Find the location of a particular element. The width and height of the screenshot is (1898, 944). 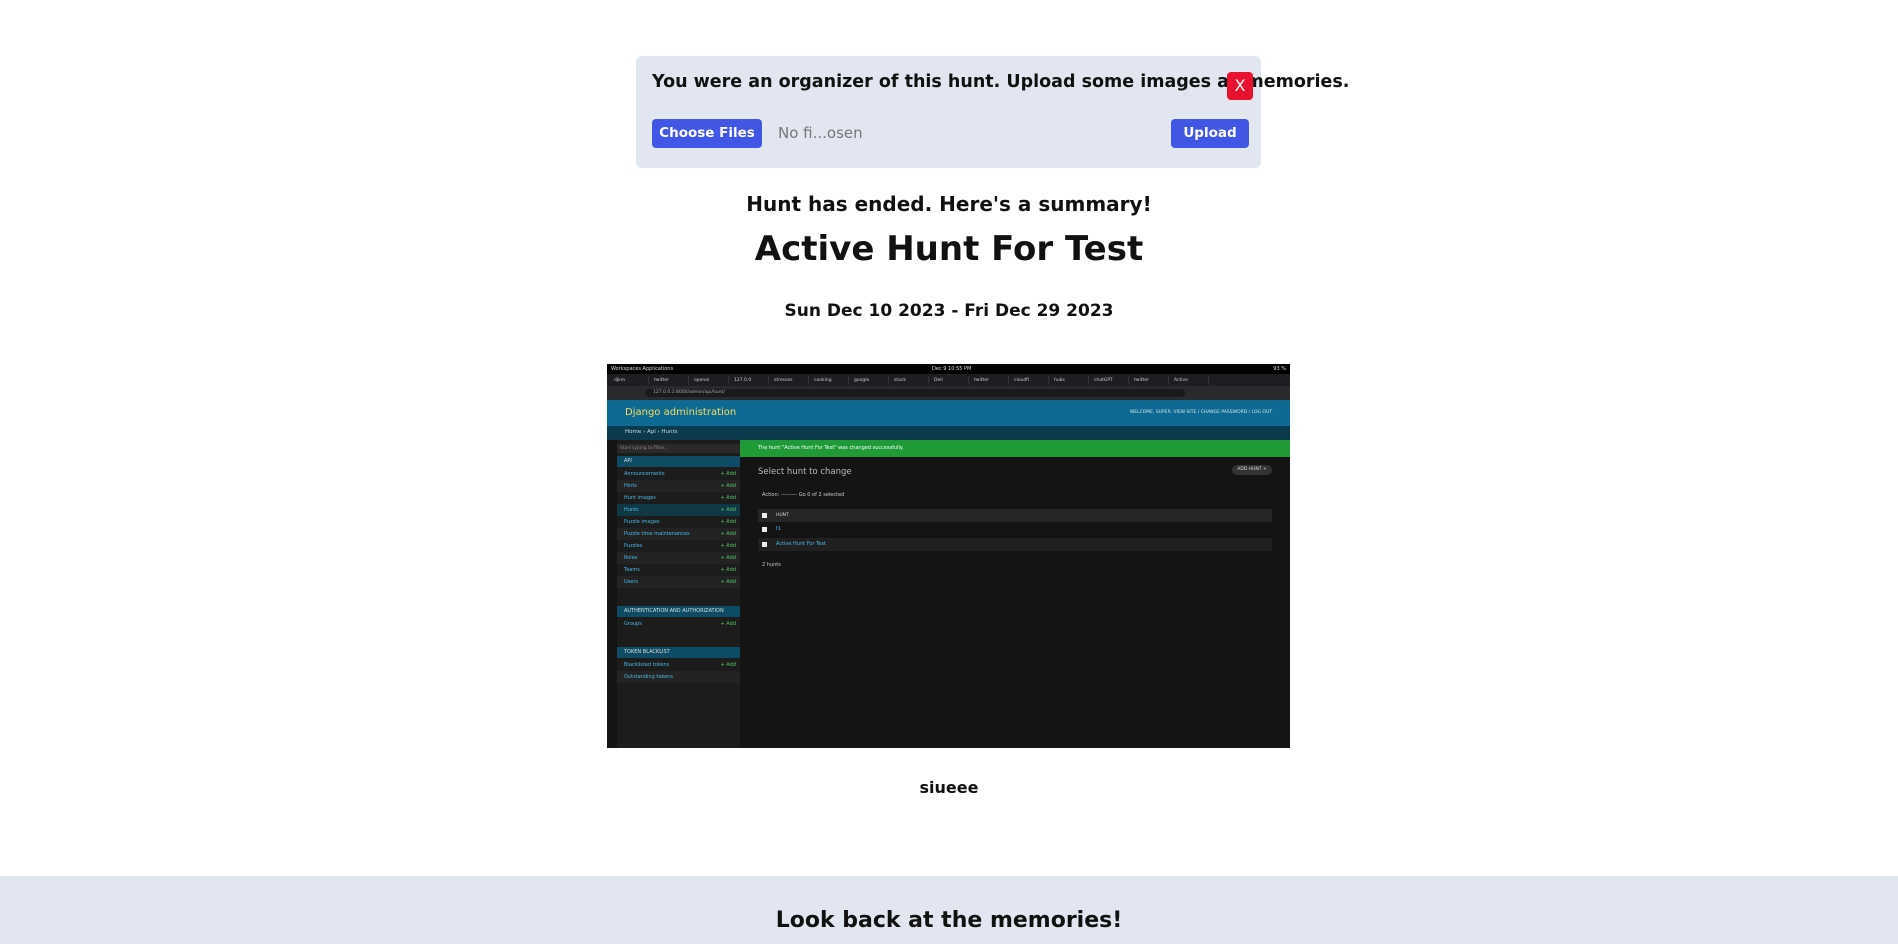

sidebar-item: Puzzles + Add is located at coordinates (680, 546).